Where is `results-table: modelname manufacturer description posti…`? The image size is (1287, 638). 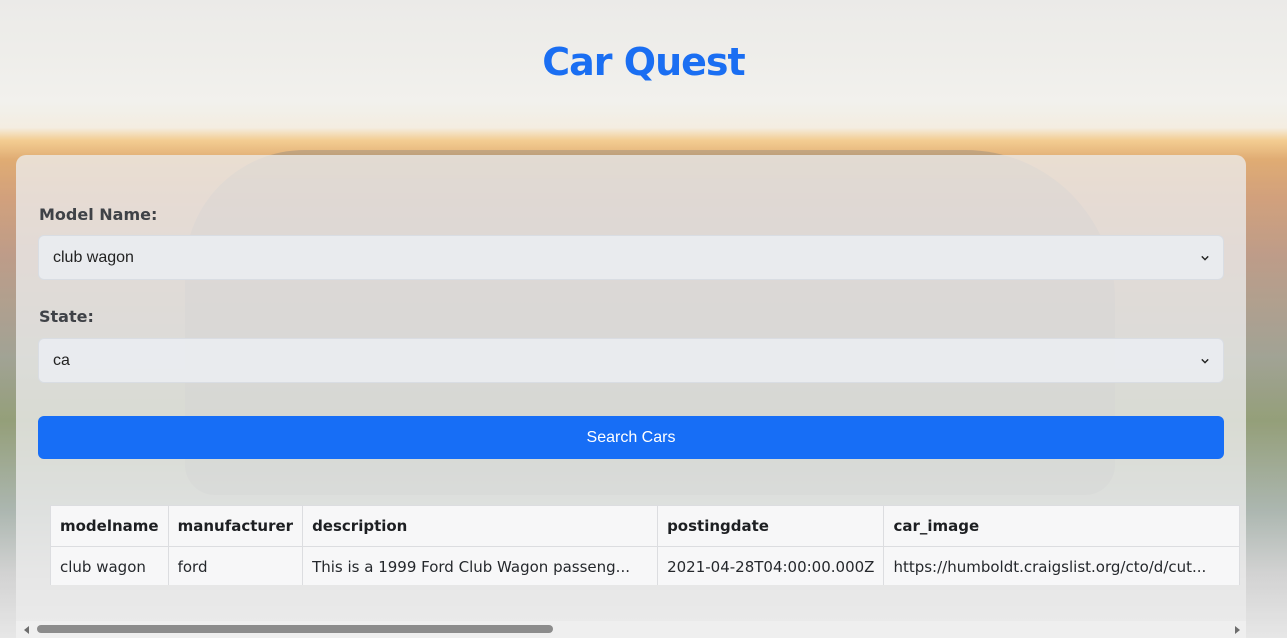 results-table: modelname manufacturer description posti… is located at coordinates (645, 545).